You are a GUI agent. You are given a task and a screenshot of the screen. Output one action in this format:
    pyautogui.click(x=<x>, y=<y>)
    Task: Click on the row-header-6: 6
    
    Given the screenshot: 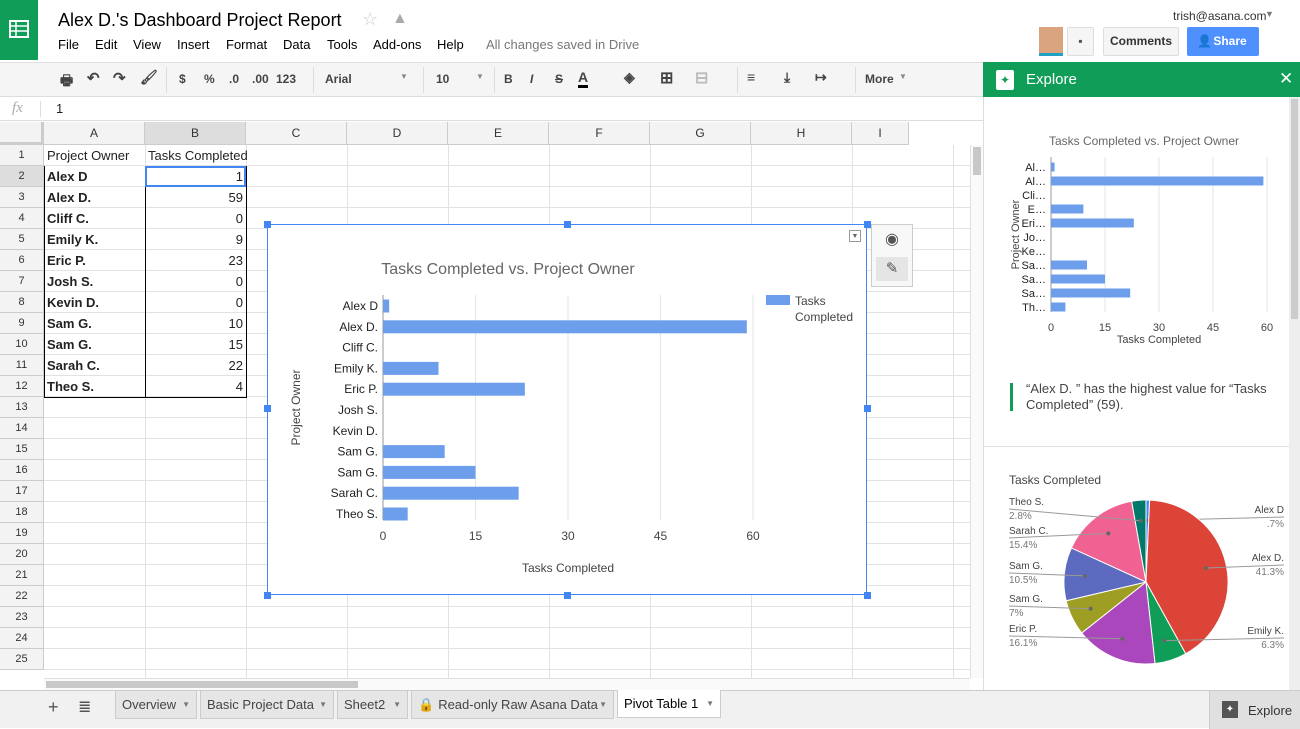 What is the action you would take?
    pyautogui.click(x=22, y=260)
    